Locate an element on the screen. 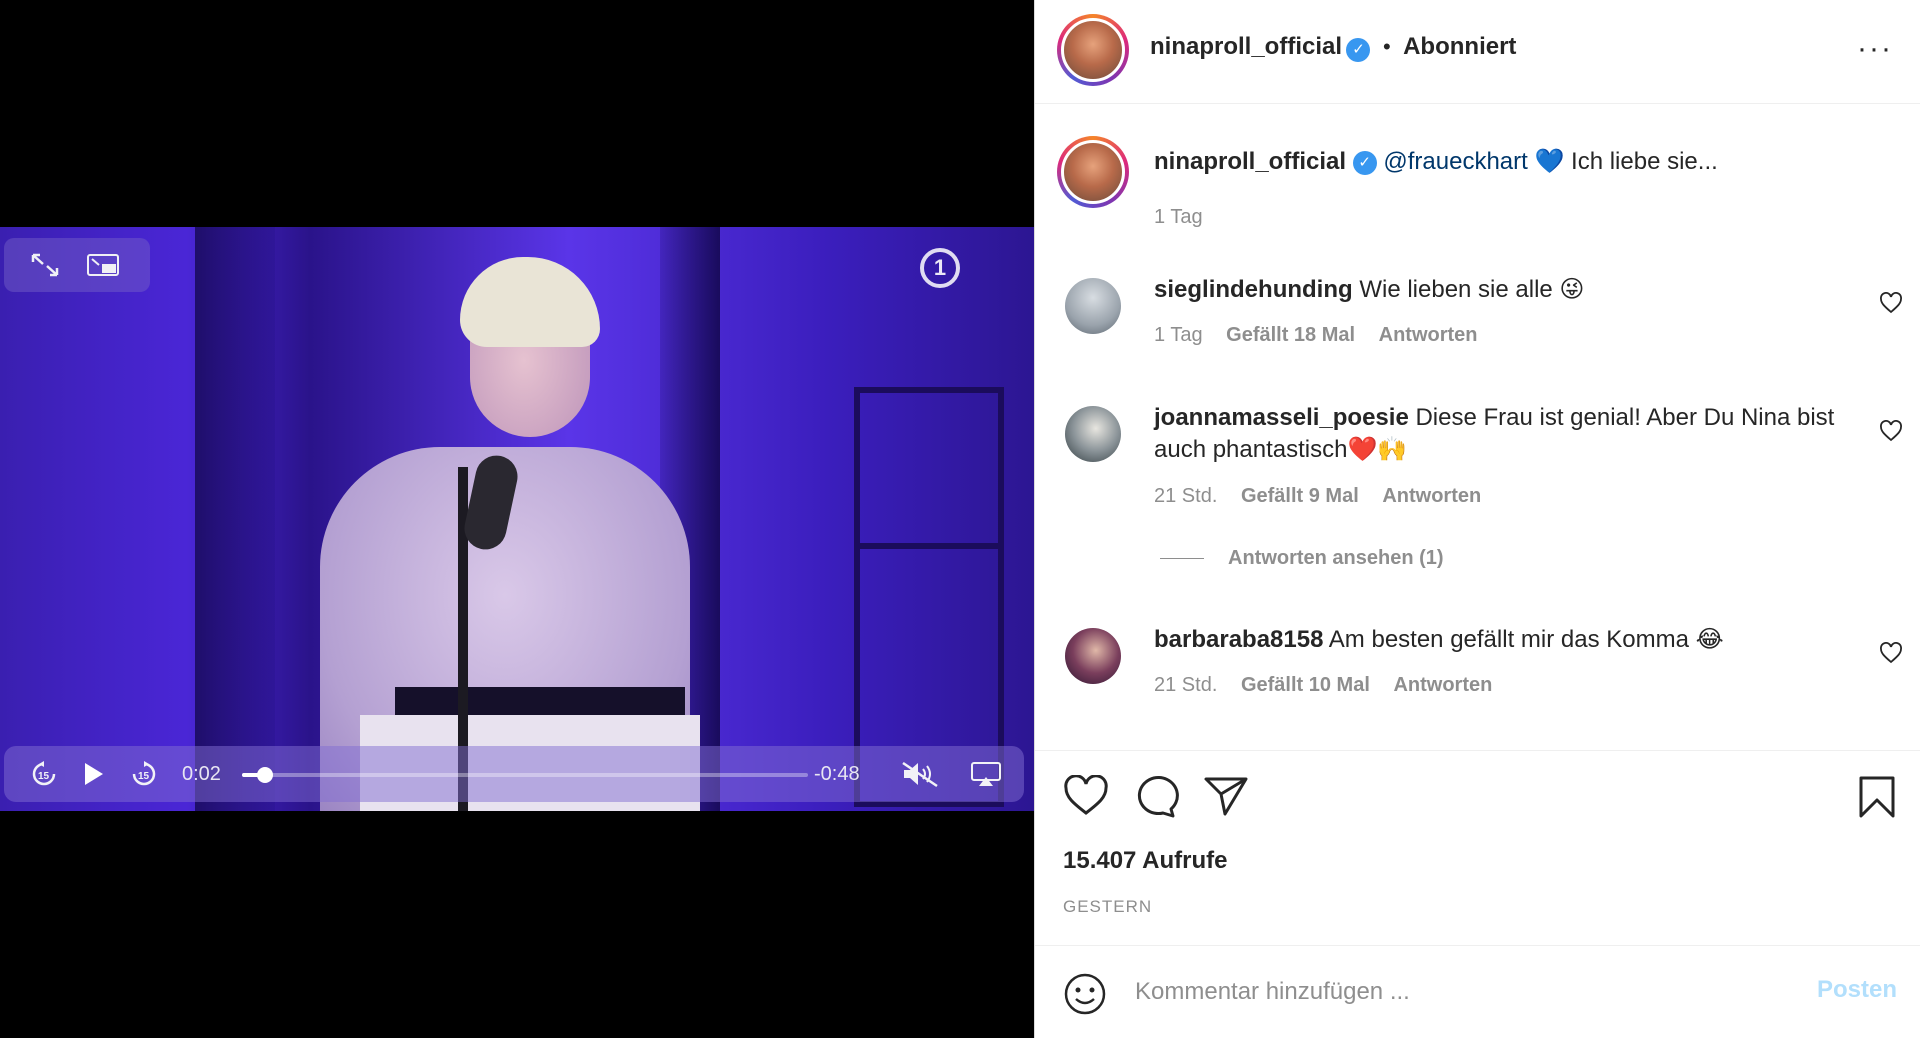 The image size is (1920, 1038). comment-meta: 21 Std. Gefällt 9 Mal Antworten is located at coordinates (1326, 496).